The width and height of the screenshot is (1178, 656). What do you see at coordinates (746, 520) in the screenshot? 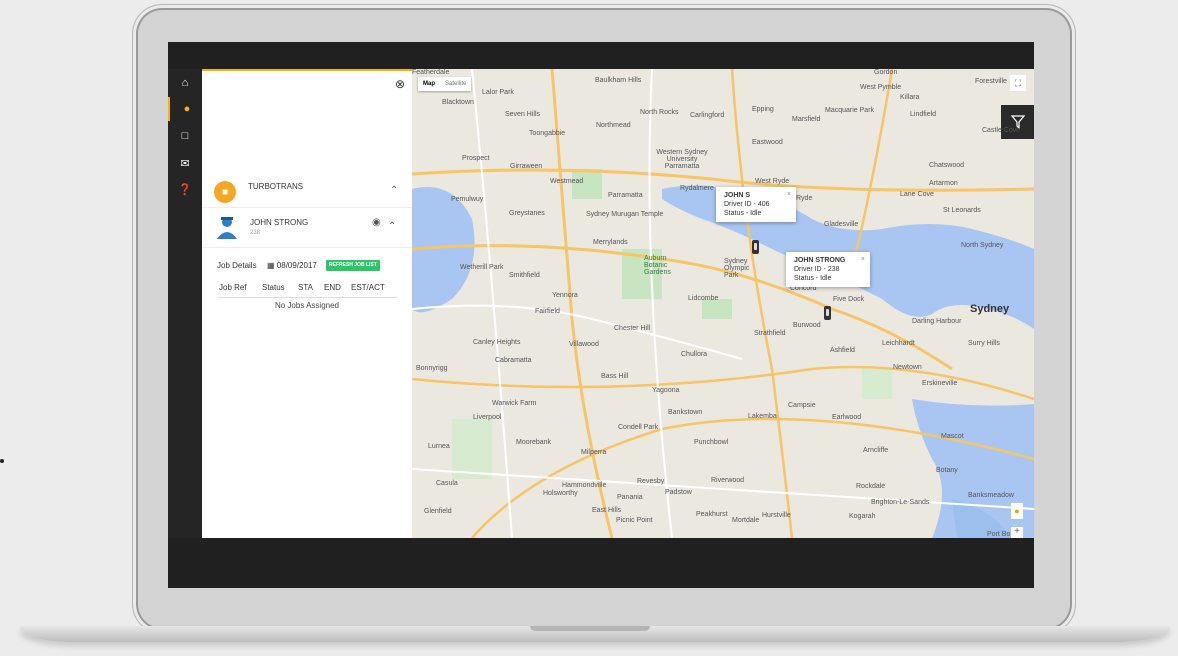
I see `place-label: Mortdale` at bounding box center [746, 520].